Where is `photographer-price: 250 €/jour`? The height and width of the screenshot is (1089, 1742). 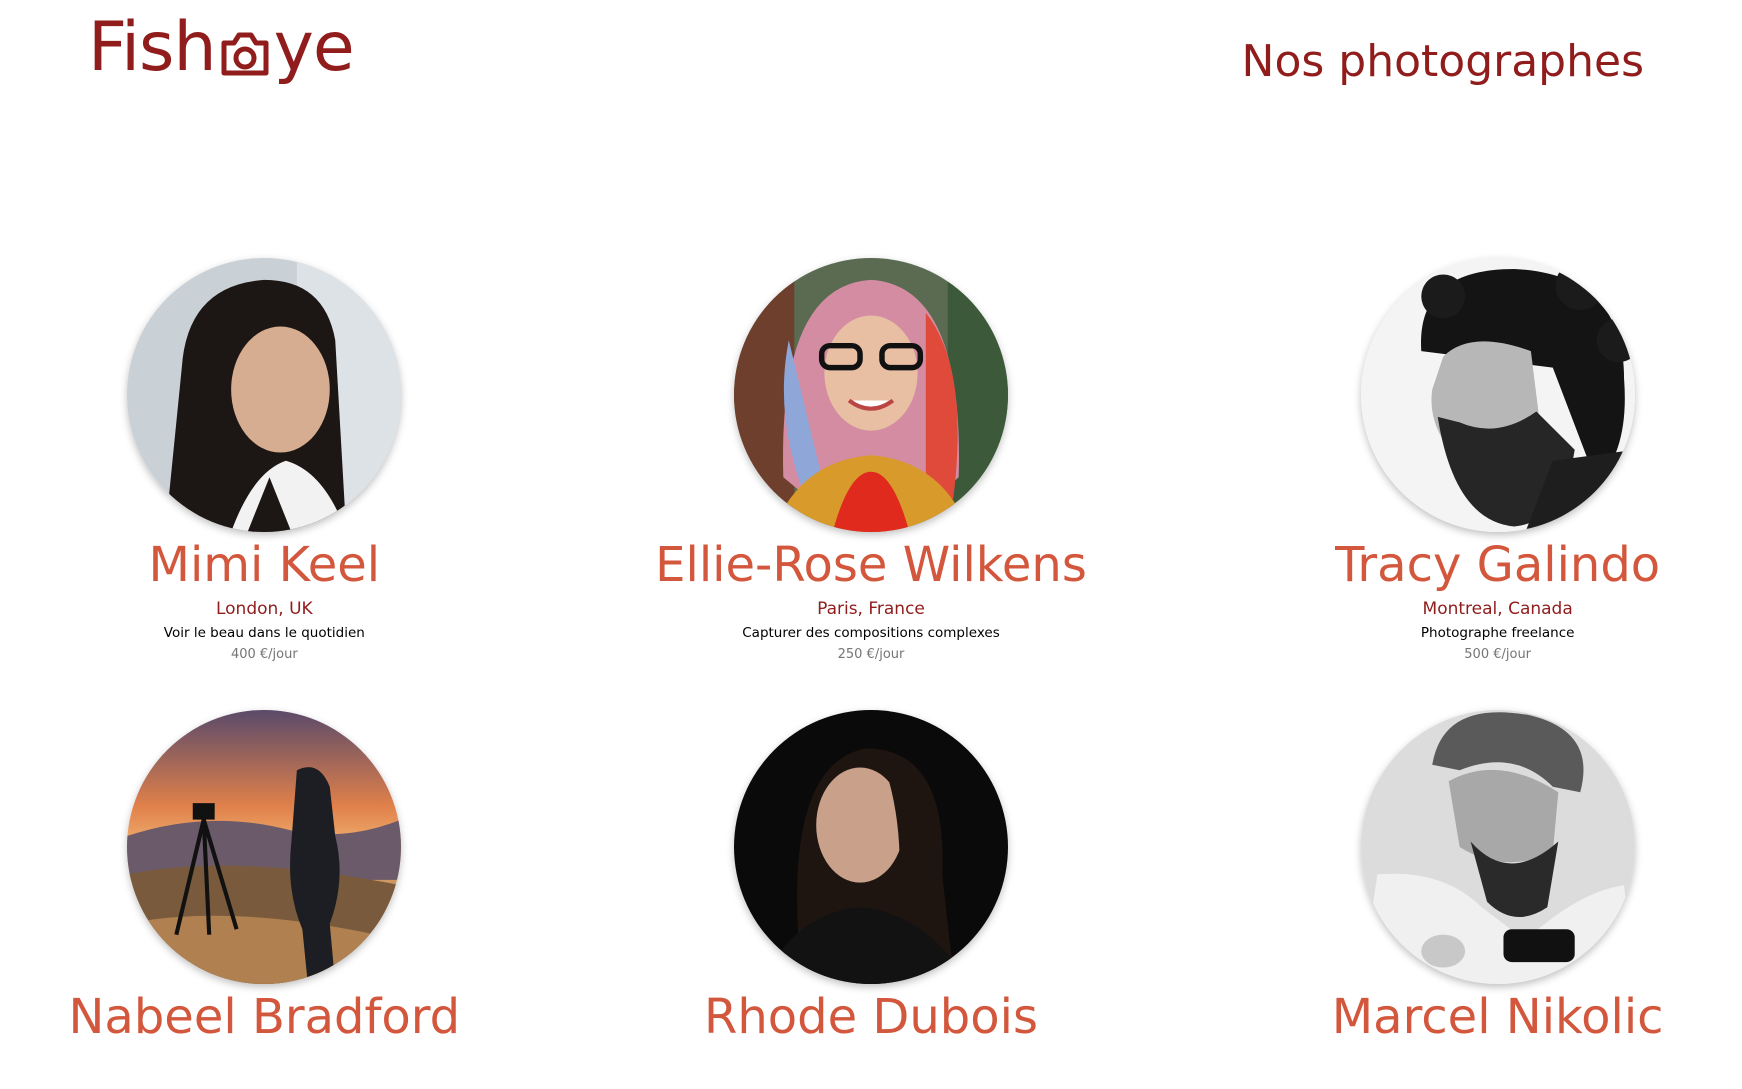
photographer-price: 250 €/jour is located at coordinates (871, 655).